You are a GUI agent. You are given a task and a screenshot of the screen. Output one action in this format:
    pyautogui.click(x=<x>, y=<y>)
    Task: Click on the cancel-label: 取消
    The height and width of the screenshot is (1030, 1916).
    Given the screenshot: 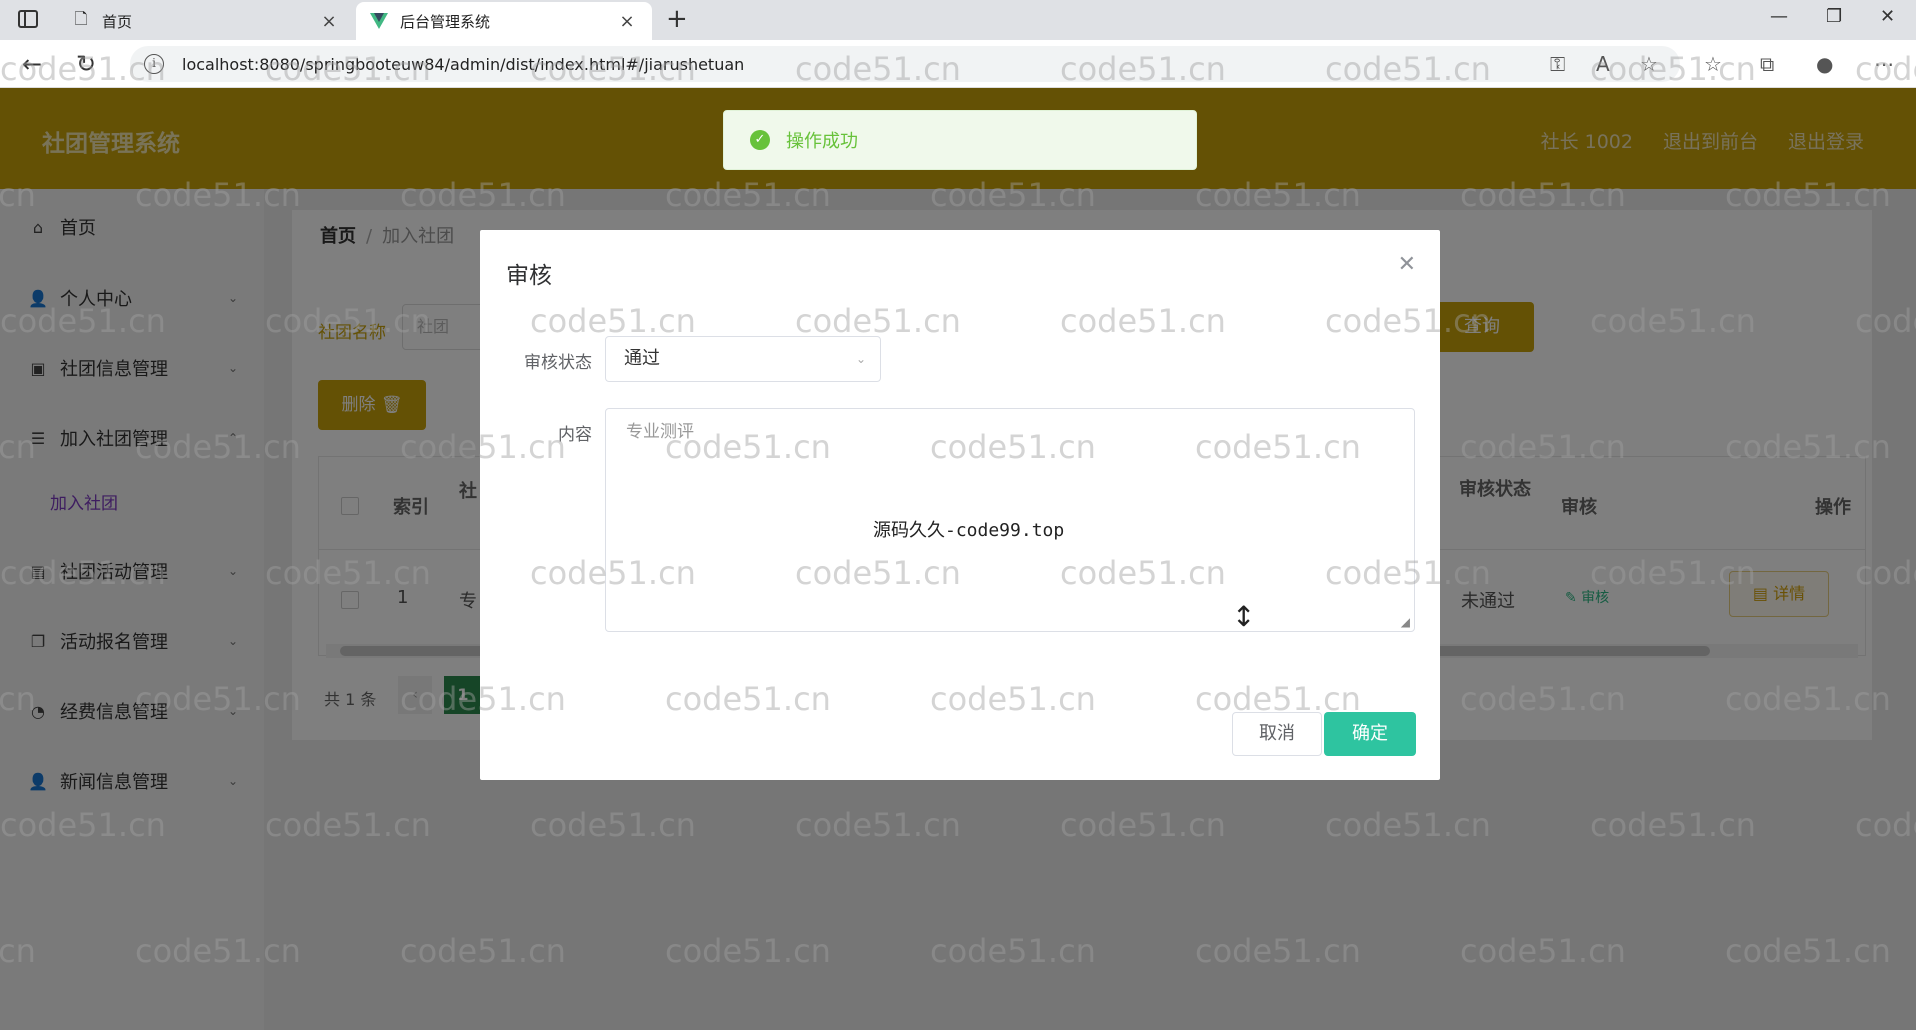 What is the action you would take?
    pyautogui.click(x=1277, y=733)
    